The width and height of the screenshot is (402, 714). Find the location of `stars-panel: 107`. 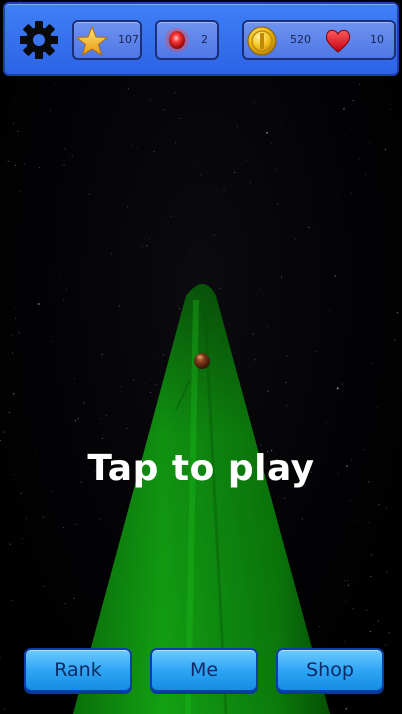

stars-panel: 107 is located at coordinates (107, 40).